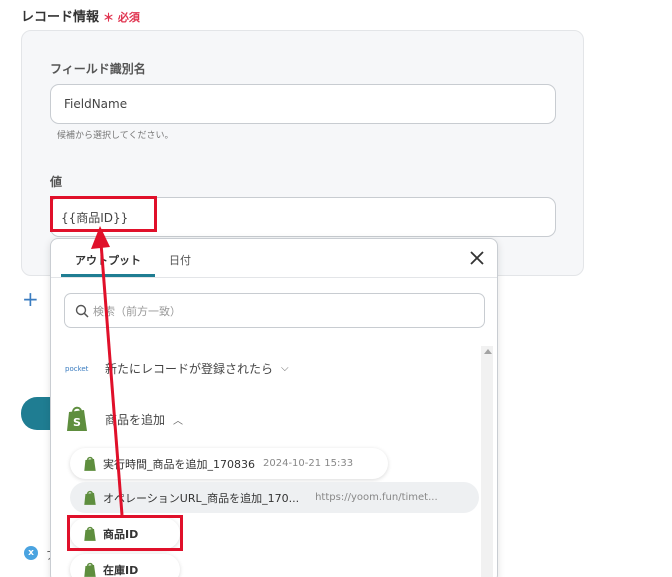  I want to click on section-title: レコード情報＊ 必須, so click(80, 15).